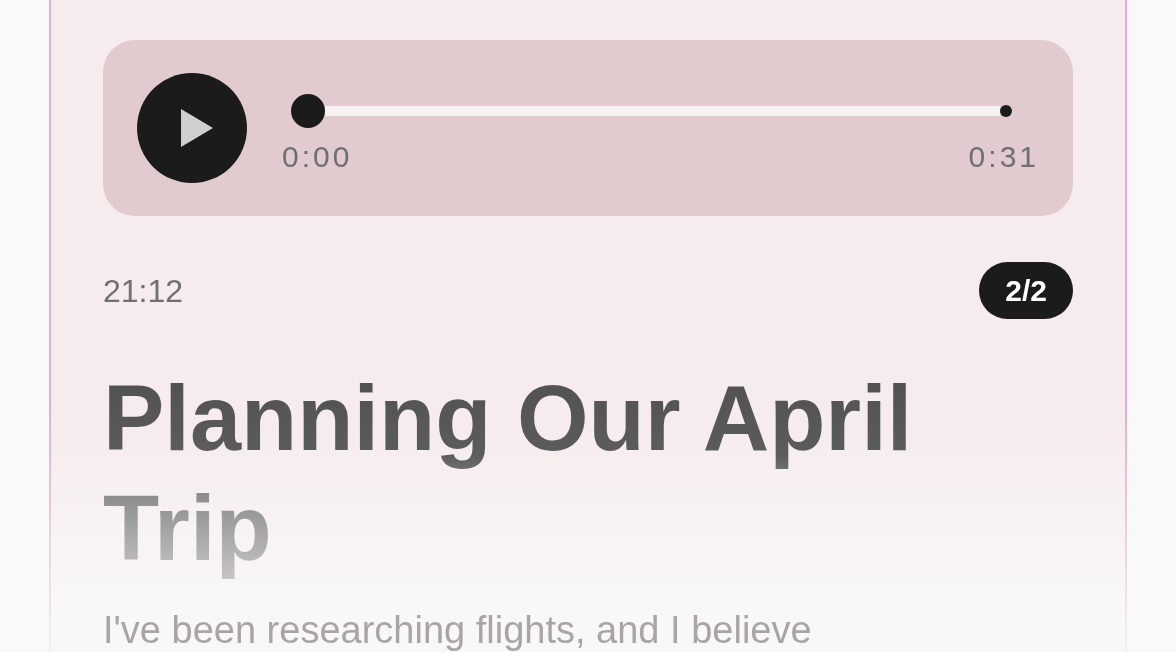 This screenshot has height=652, width=1176. Describe the element at coordinates (1026, 290) in the screenshot. I see `page-counter: 2/2` at that location.